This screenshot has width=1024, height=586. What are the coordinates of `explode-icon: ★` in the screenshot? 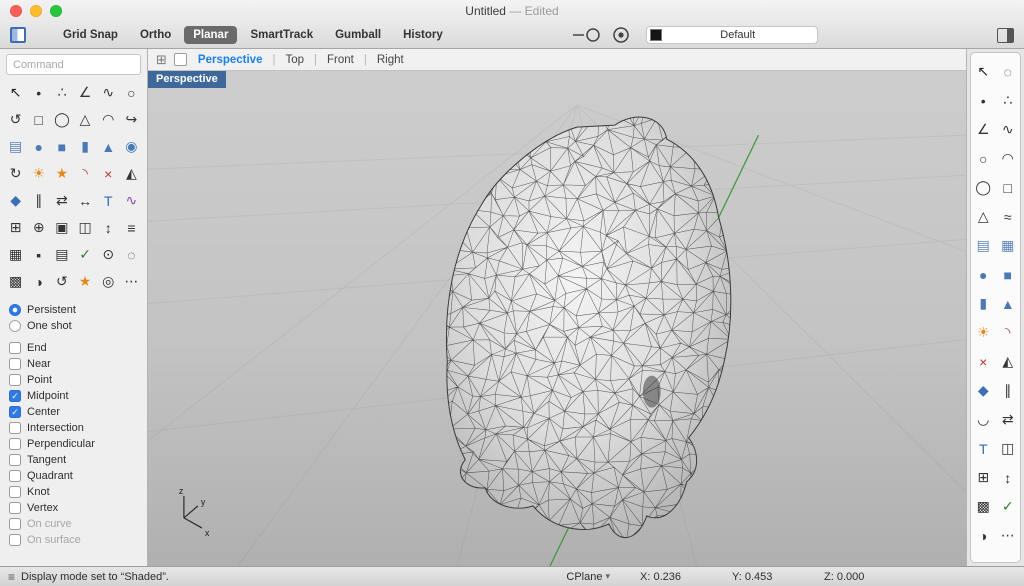 It's located at (61, 173).